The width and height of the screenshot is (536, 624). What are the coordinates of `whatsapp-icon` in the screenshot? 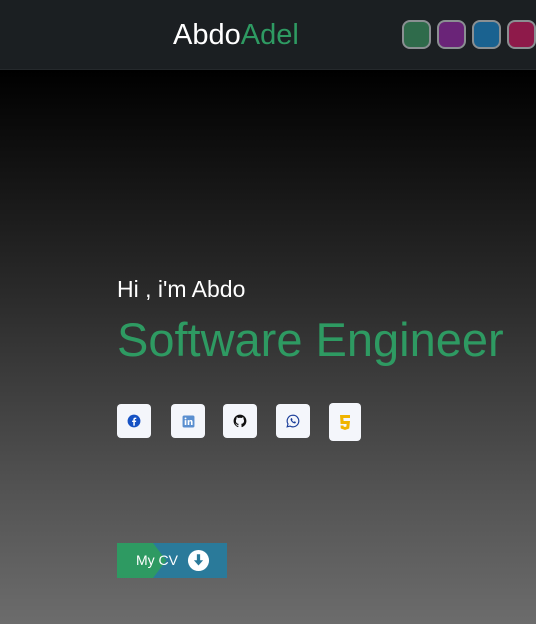 It's located at (293, 421).